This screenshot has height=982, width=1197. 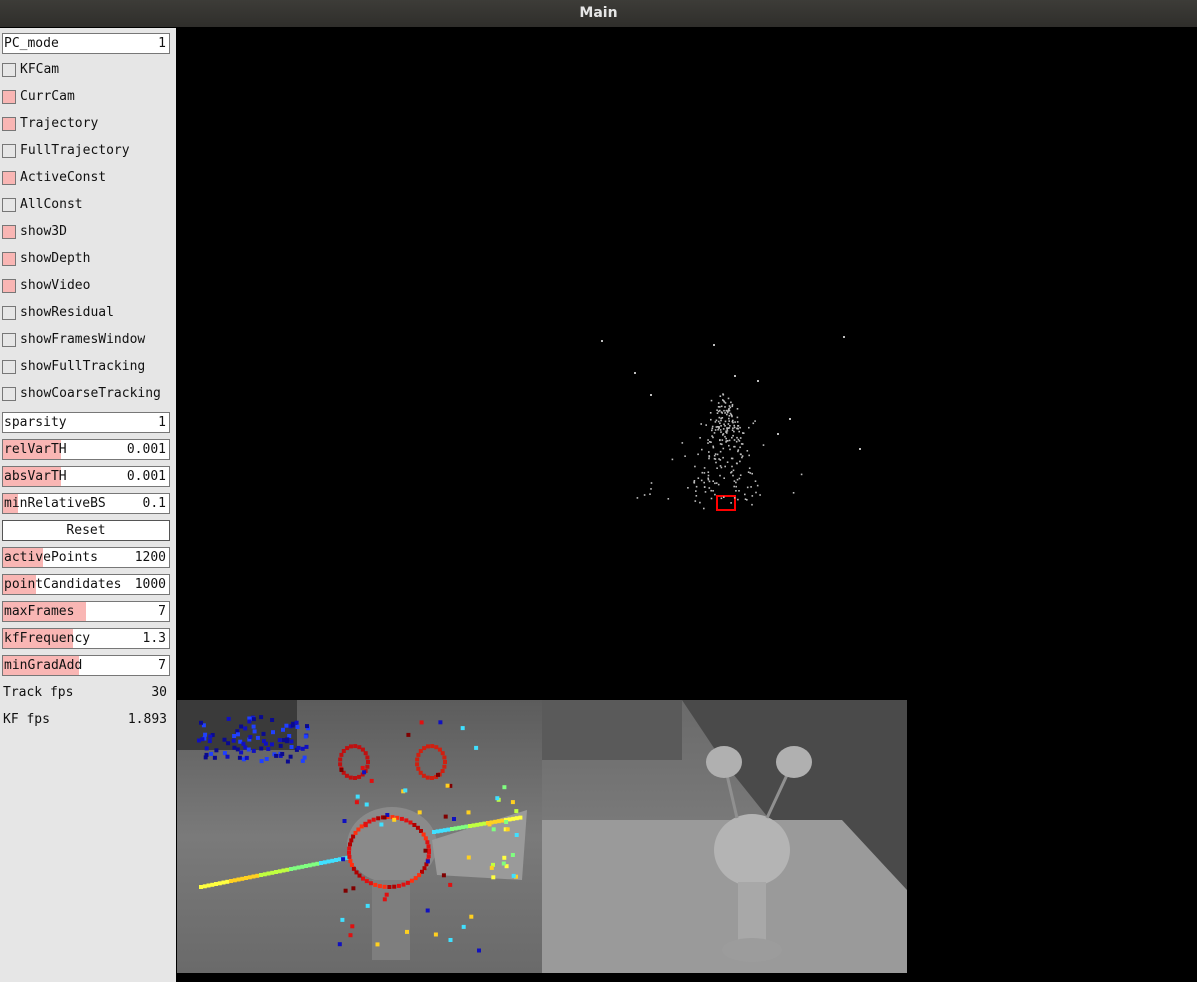 What do you see at coordinates (86, 124) in the screenshot?
I see `checkbox-trajectory: Trajectory` at bounding box center [86, 124].